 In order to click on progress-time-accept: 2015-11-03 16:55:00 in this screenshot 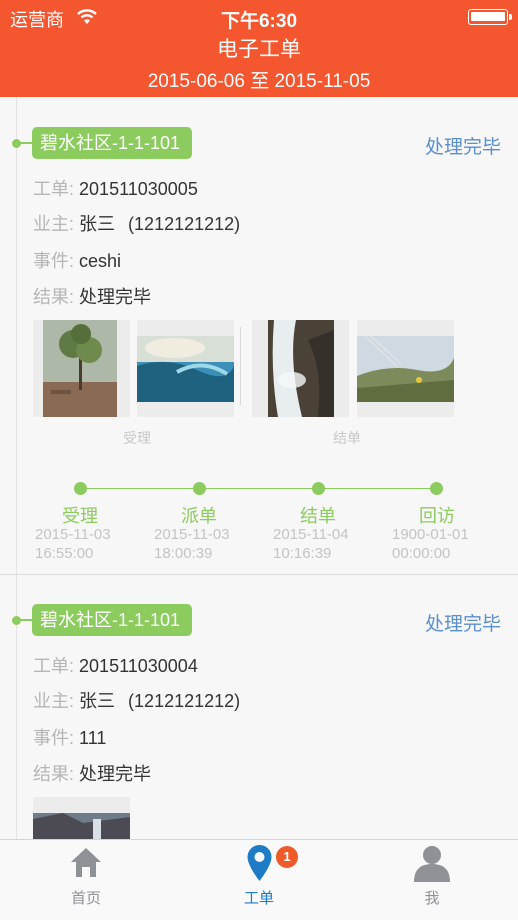, I will do `click(73, 544)`.